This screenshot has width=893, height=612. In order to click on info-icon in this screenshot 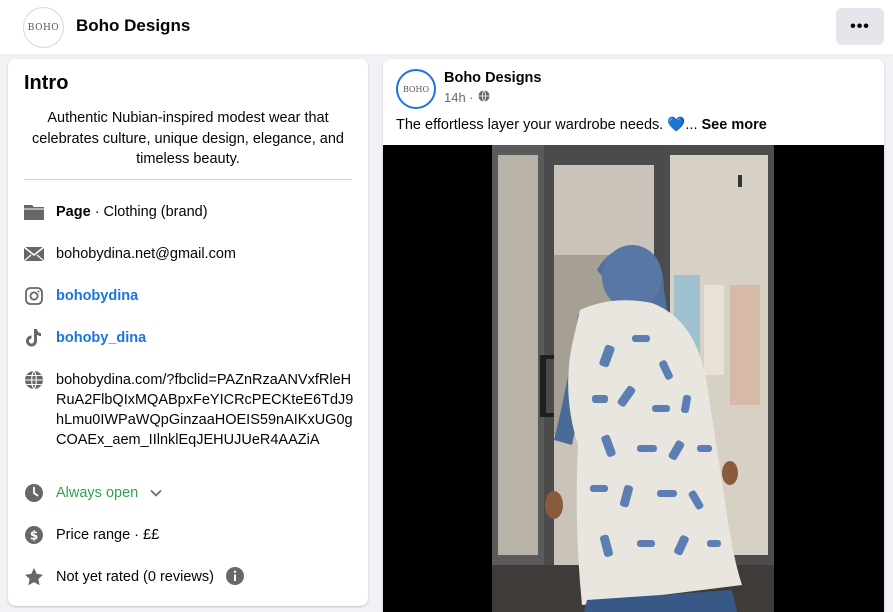, I will do `click(234, 579)`.